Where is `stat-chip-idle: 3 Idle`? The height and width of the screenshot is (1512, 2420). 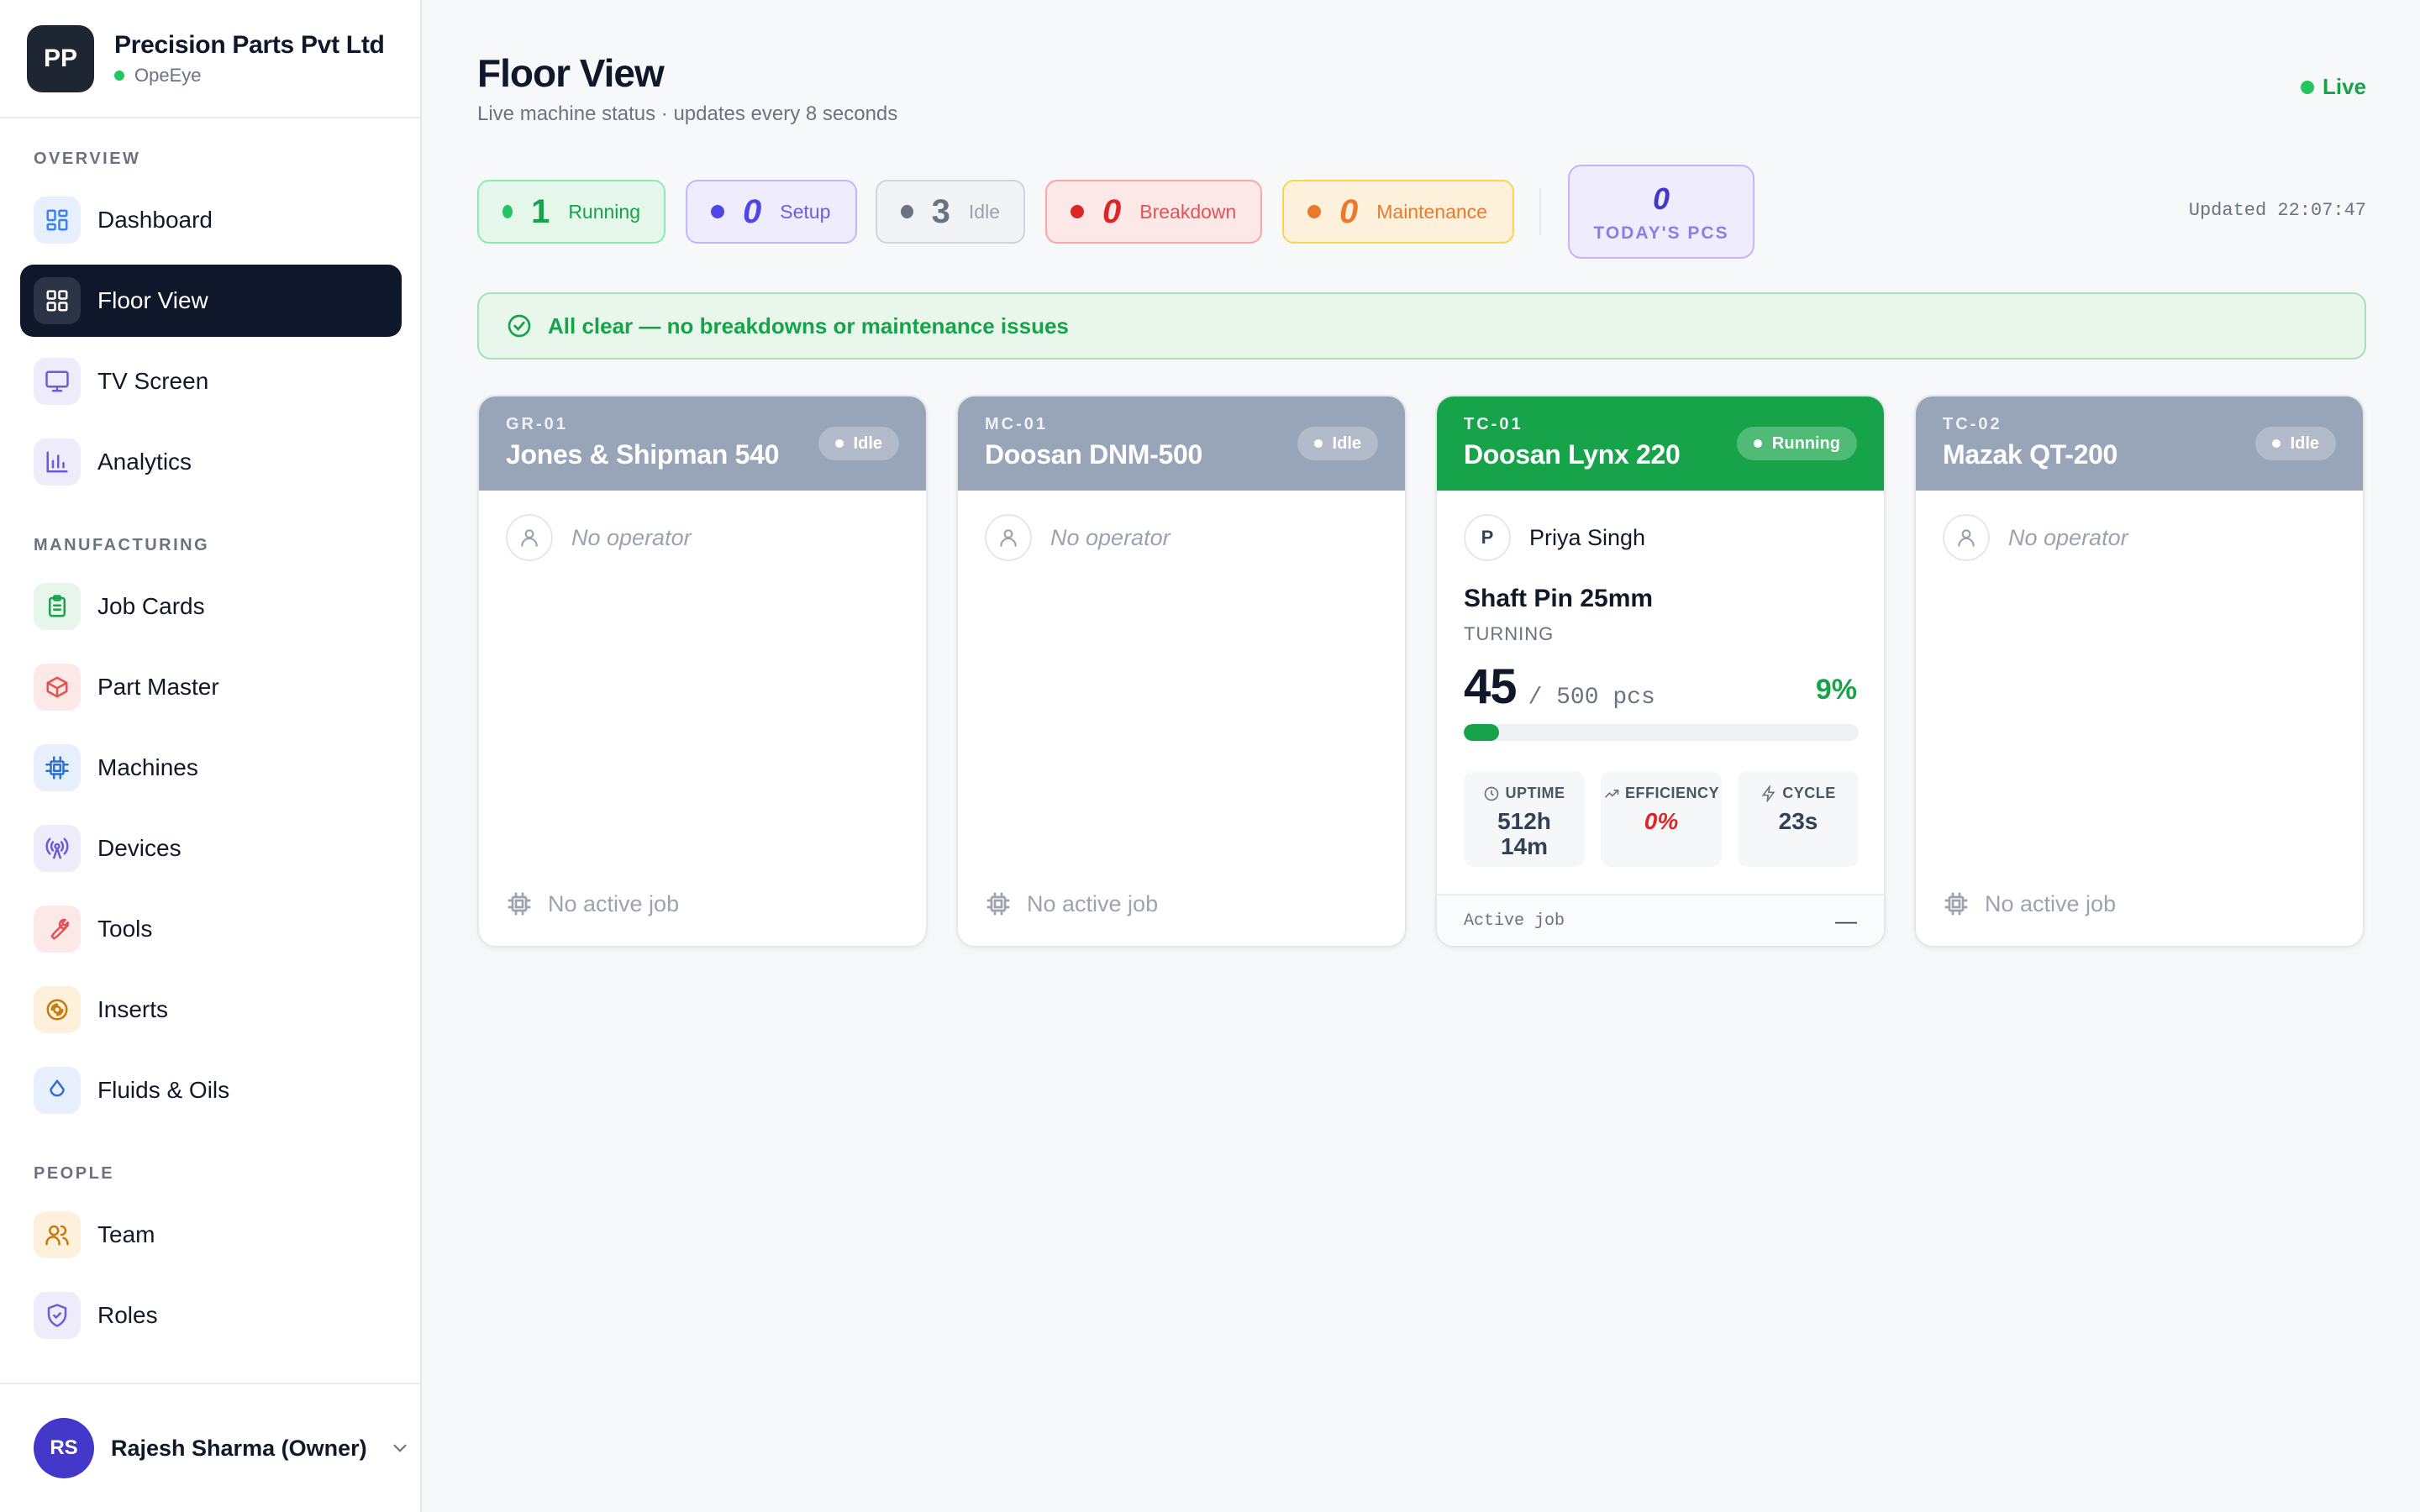 stat-chip-idle: 3 Idle is located at coordinates (951, 212).